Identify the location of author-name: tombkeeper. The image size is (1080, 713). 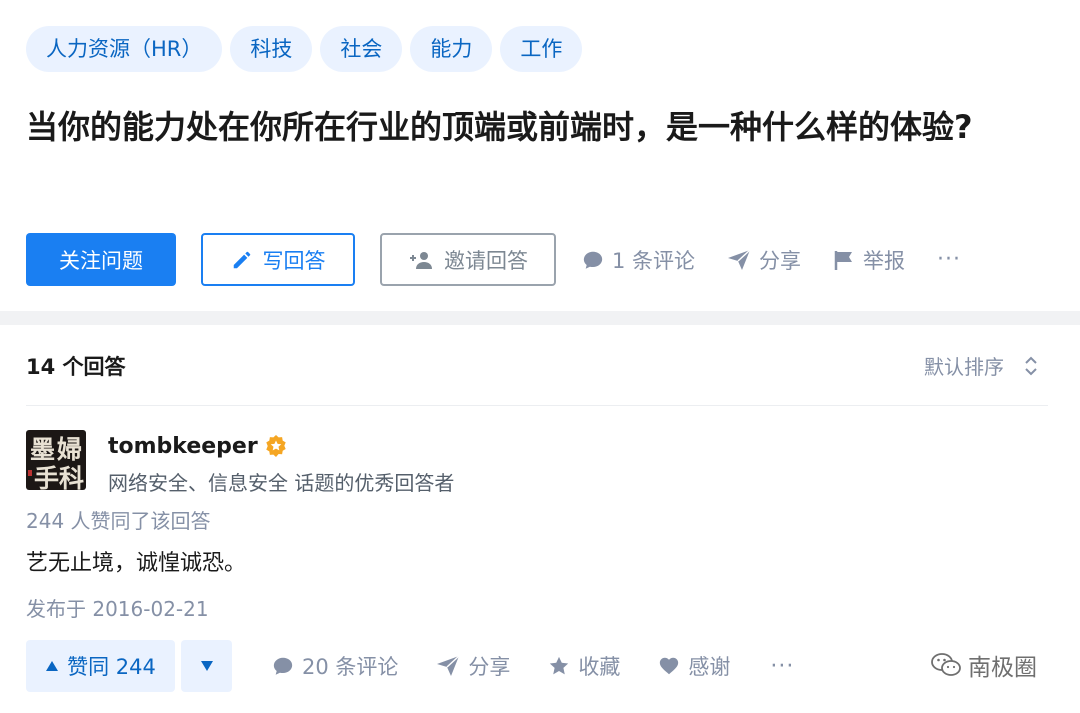
(183, 446).